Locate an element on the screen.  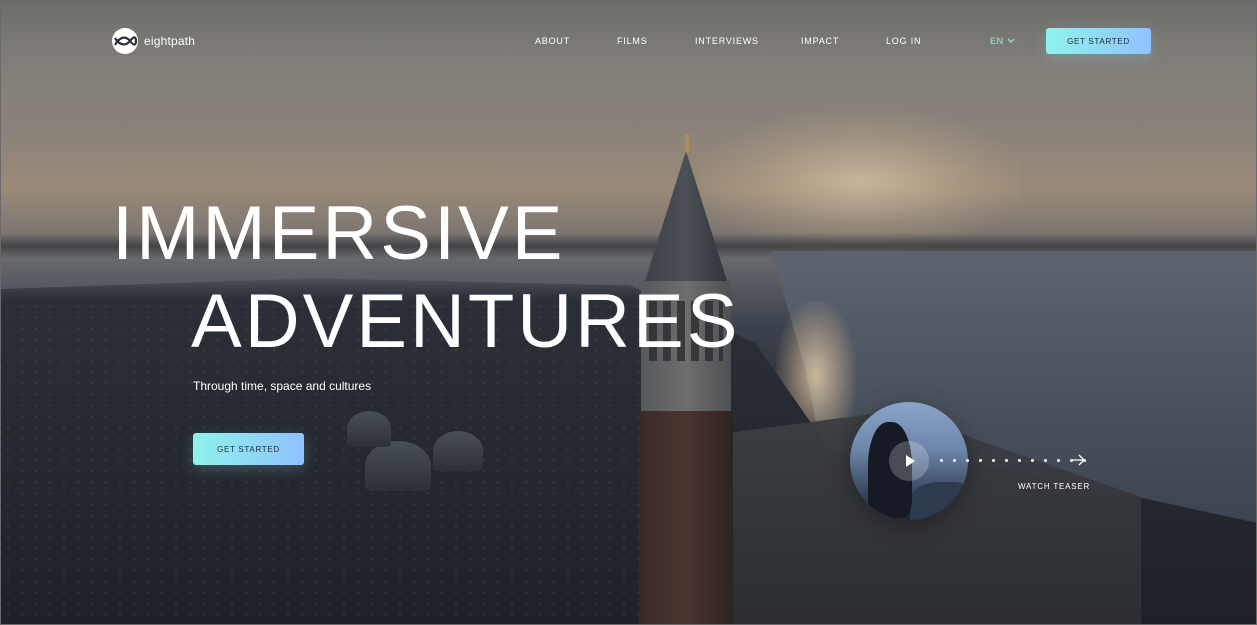
play-icon is located at coordinates (910, 461).